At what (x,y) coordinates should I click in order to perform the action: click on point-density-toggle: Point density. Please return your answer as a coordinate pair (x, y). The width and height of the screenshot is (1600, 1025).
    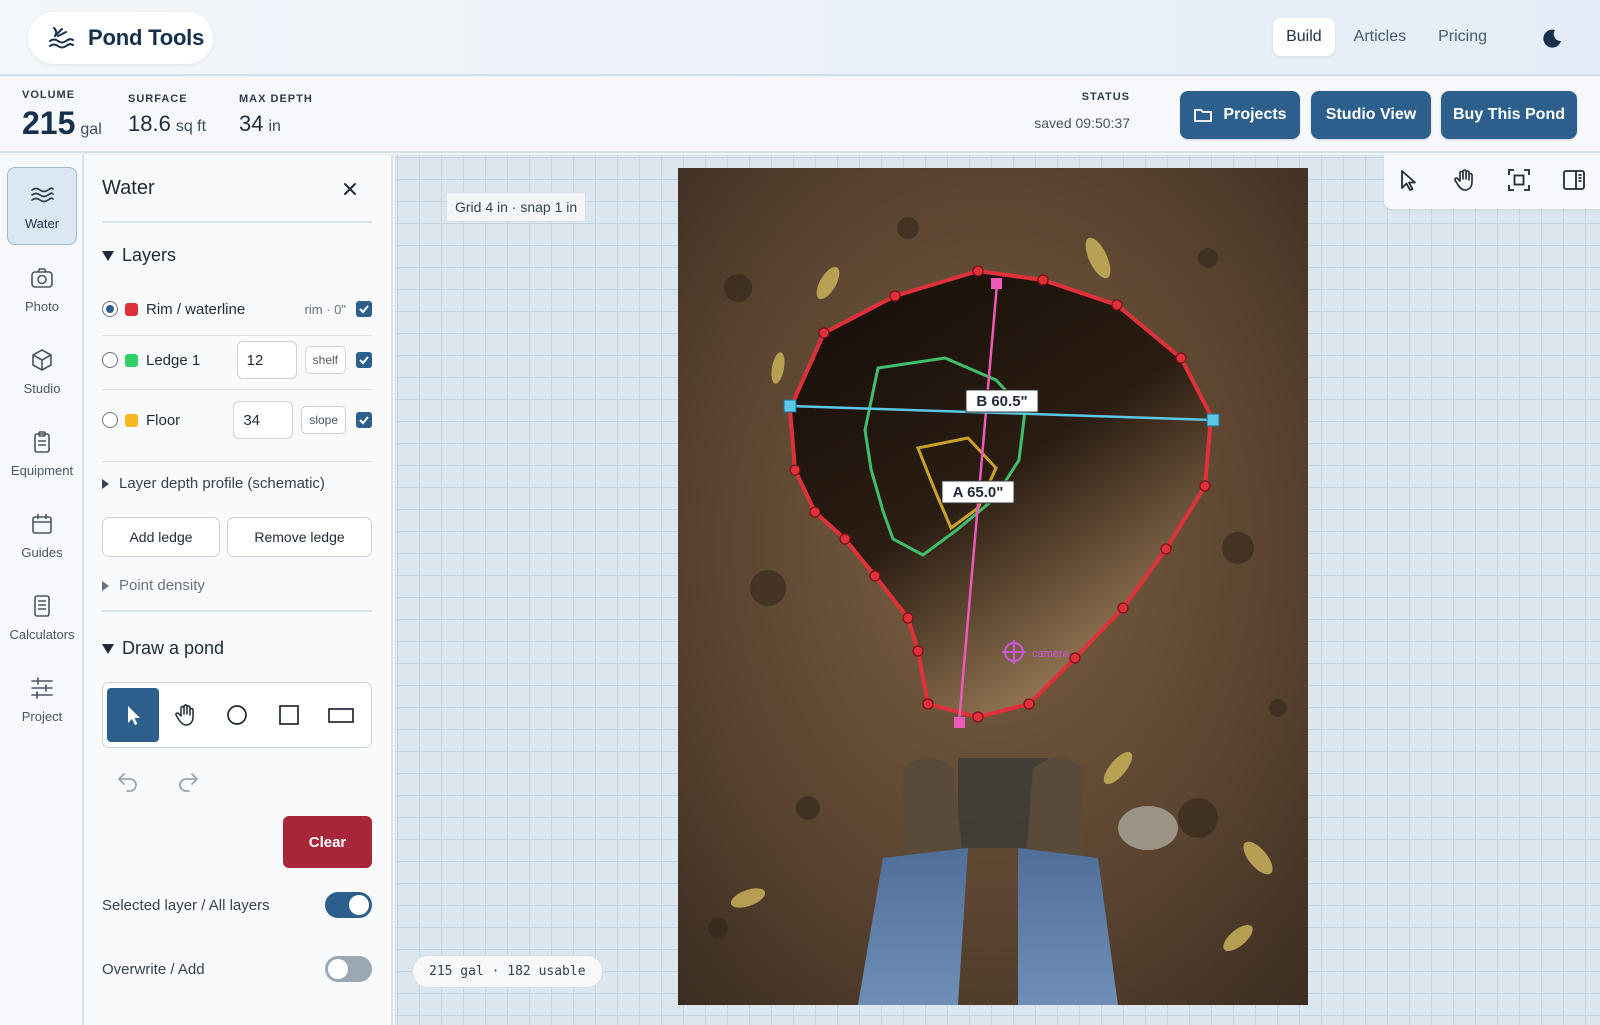
    Looking at the image, I should click on (153, 585).